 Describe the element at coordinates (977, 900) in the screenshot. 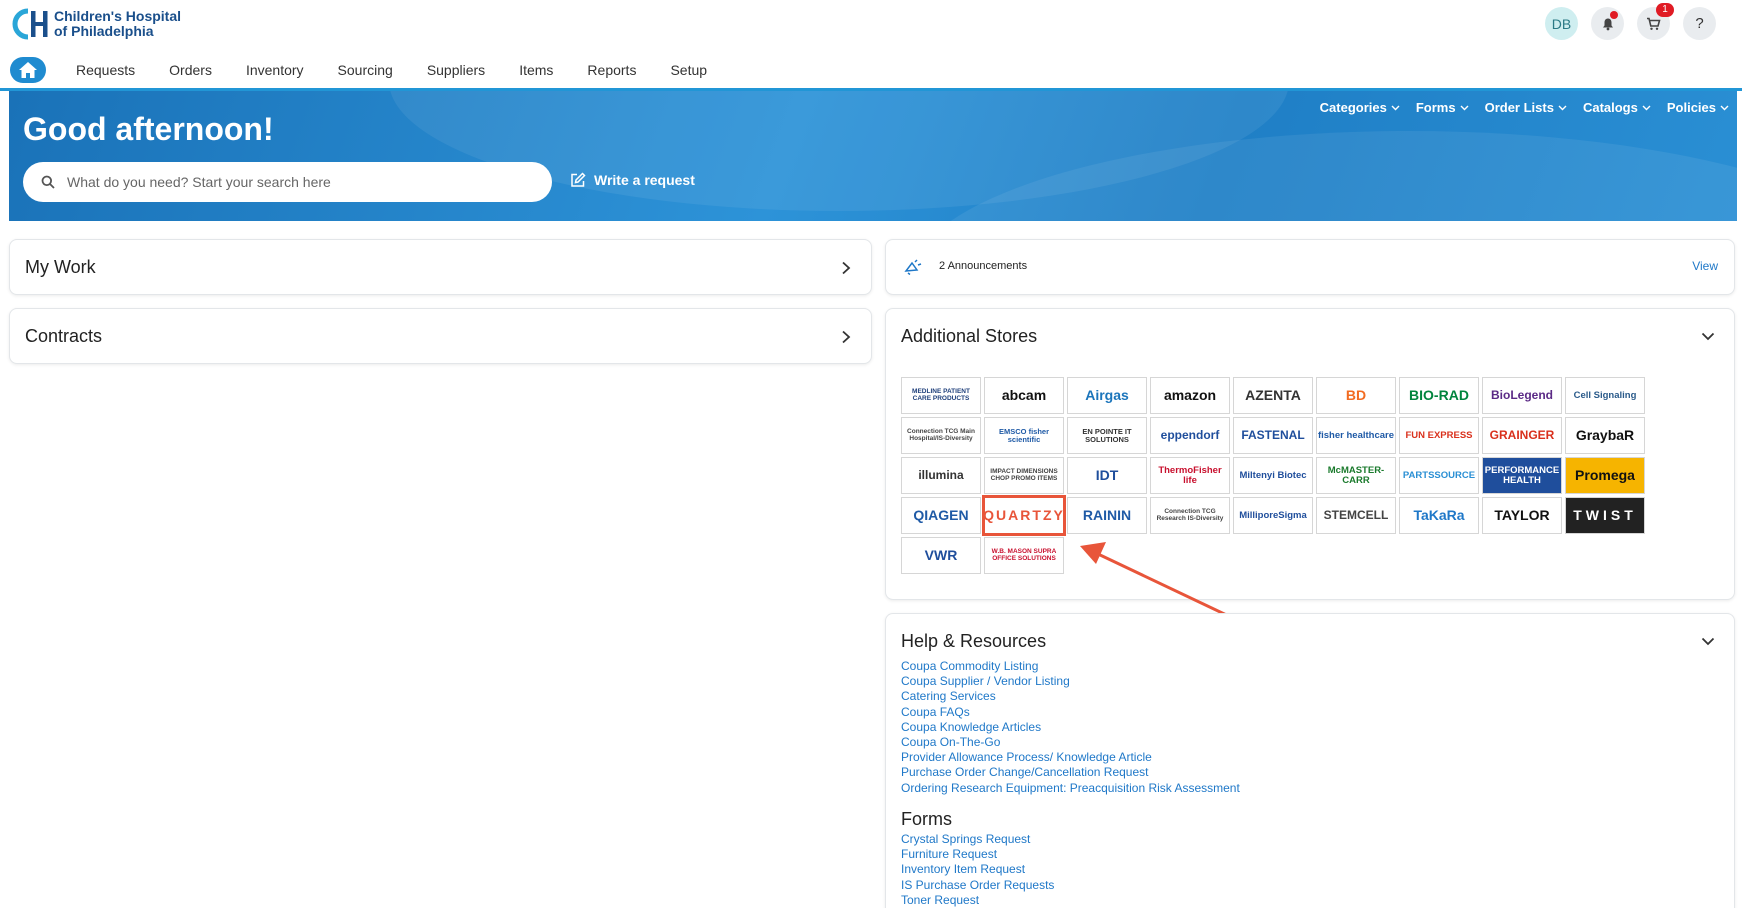

I see `forms-link: Toner Request` at that location.